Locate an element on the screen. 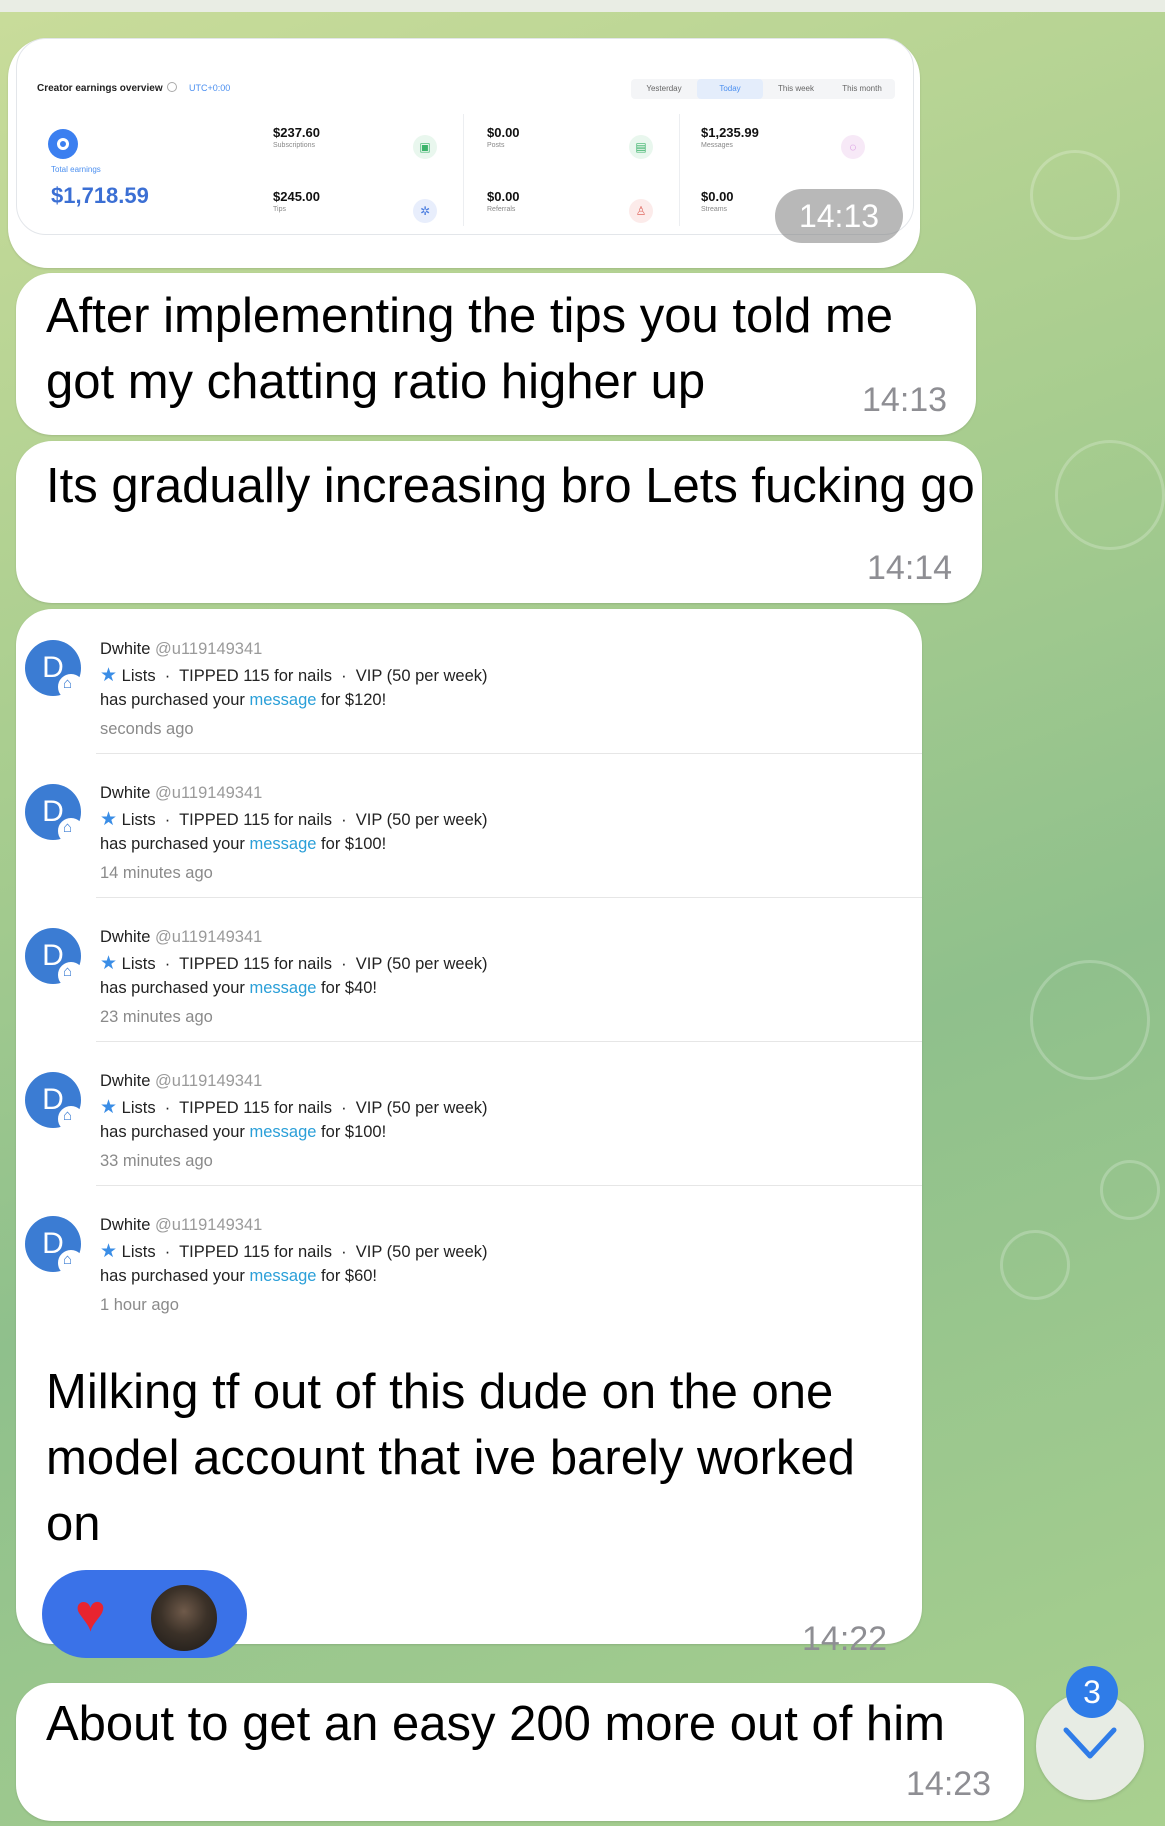  tab-this-month: This month is located at coordinates (862, 89).